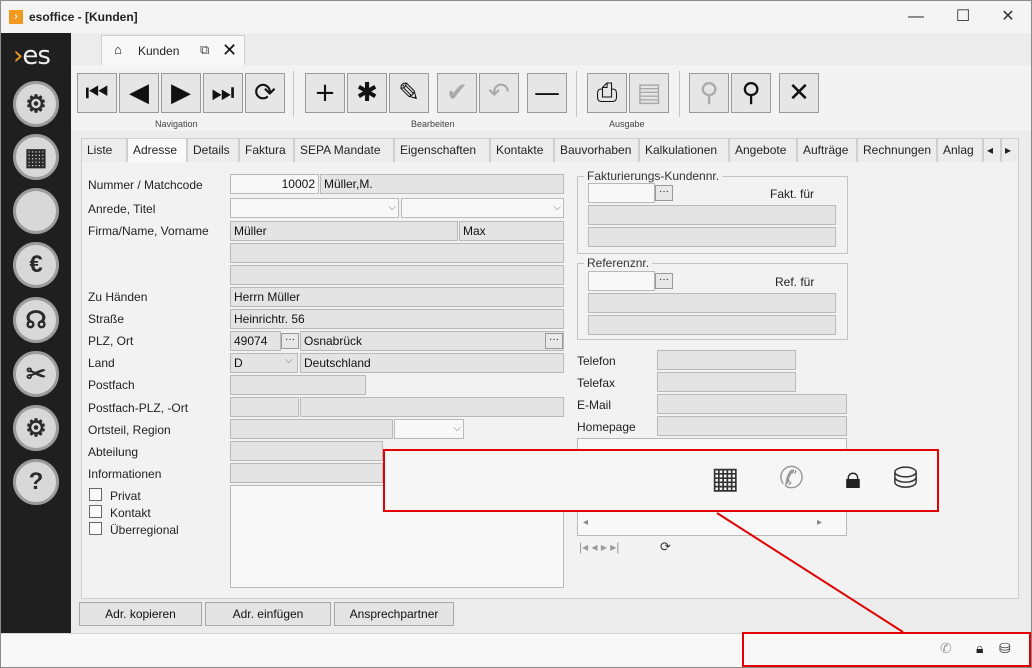 The width and height of the screenshot is (1032, 668). What do you see at coordinates (960, 150) in the screenshot?
I see `tab-anlagen: Anlag` at bounding box center [960, 150].